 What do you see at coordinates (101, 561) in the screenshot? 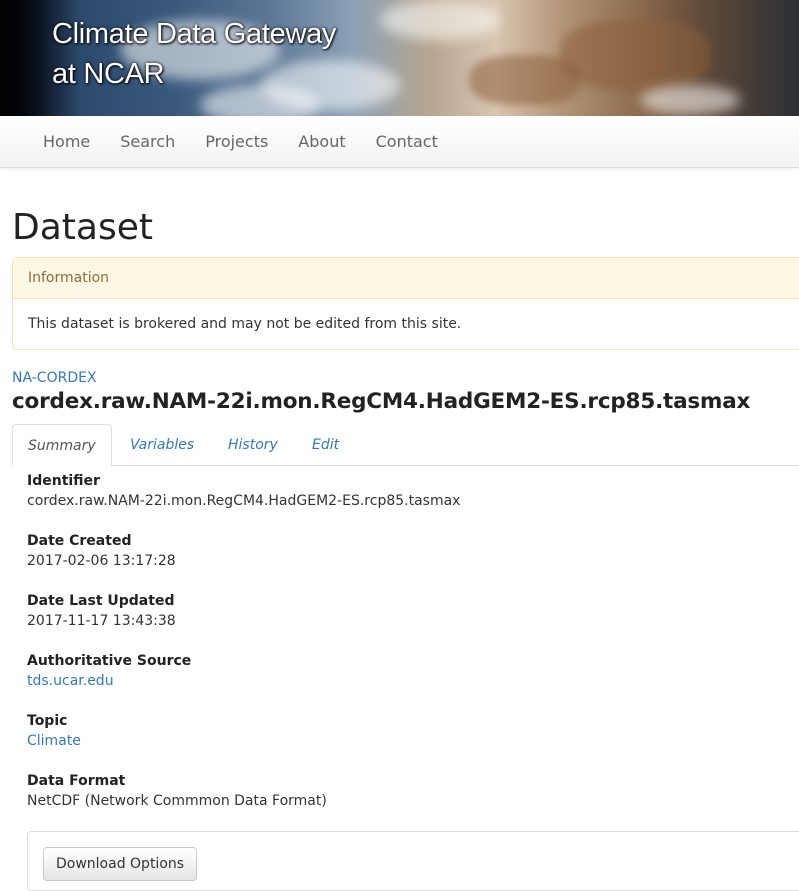
I see `field-value: 2017-02-06 13:17:28` at bounding box center [101, 561].